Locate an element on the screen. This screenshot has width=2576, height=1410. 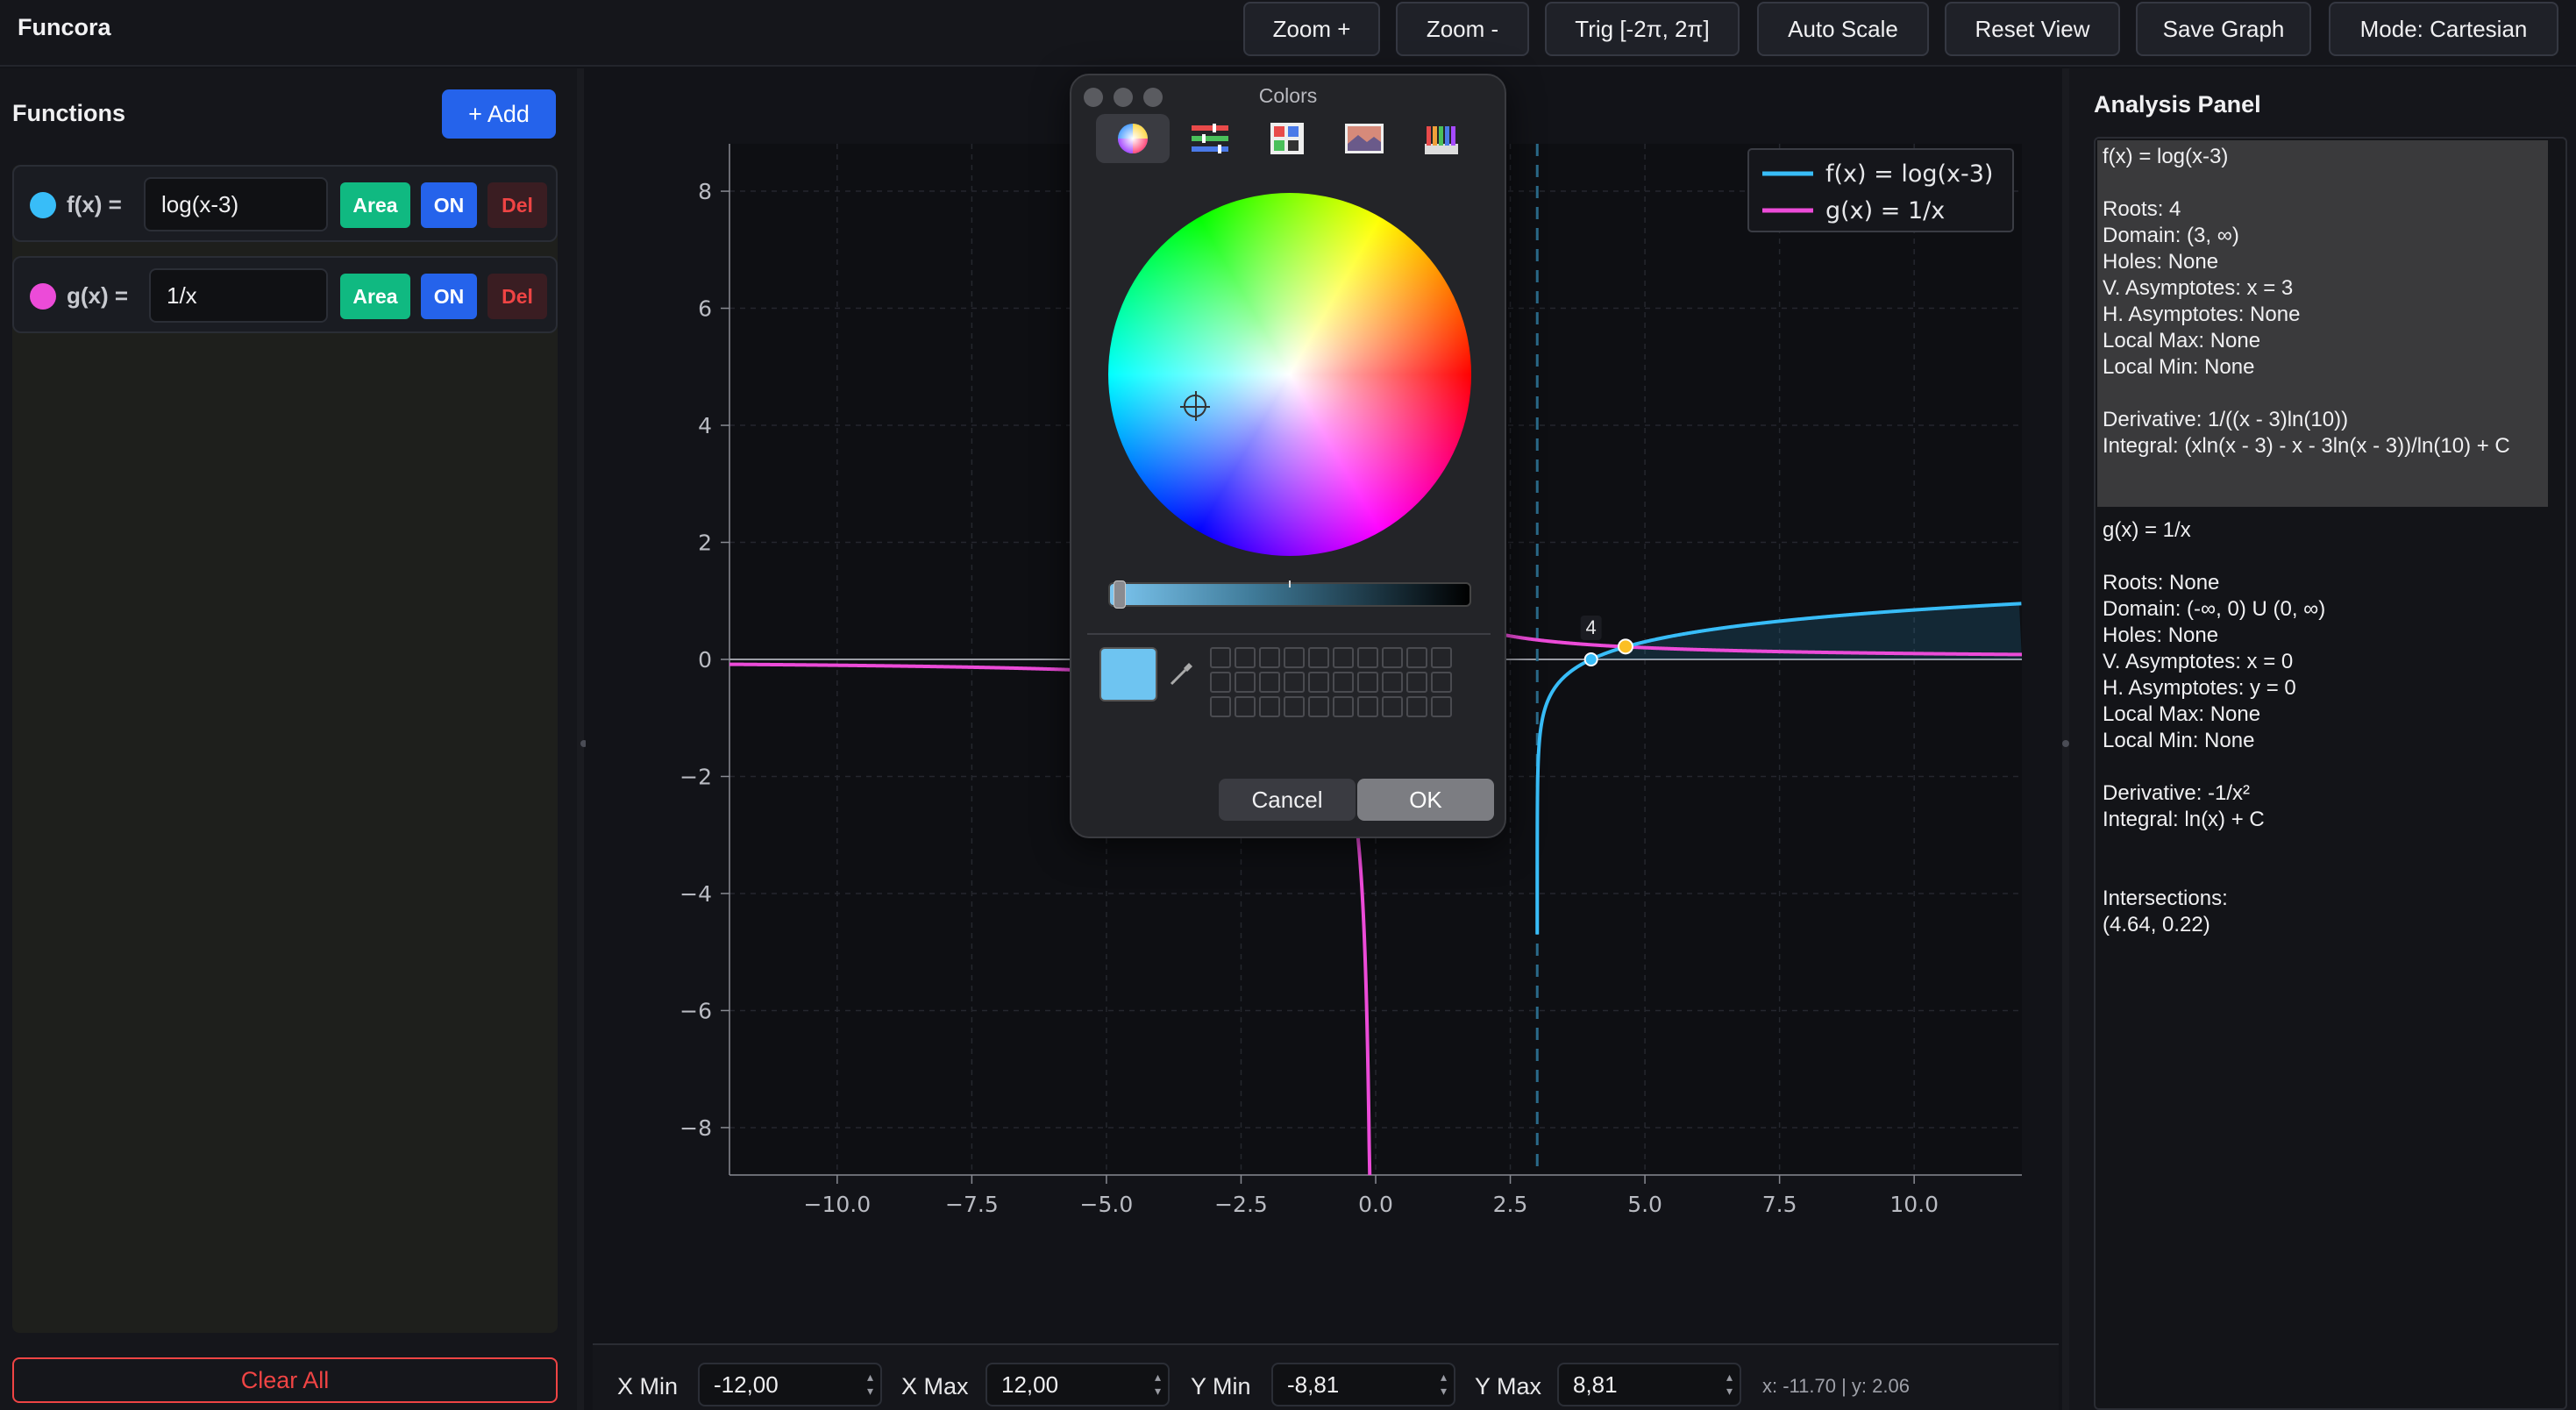
area-toggle-g: Area is located at coordinates (375, 297).